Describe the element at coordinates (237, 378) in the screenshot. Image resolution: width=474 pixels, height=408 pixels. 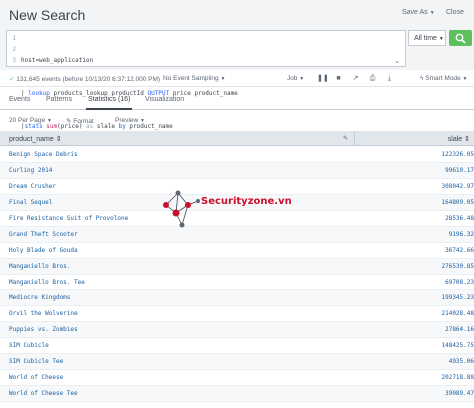
I see `table-row: World of Cheese 202718.88` at that location.